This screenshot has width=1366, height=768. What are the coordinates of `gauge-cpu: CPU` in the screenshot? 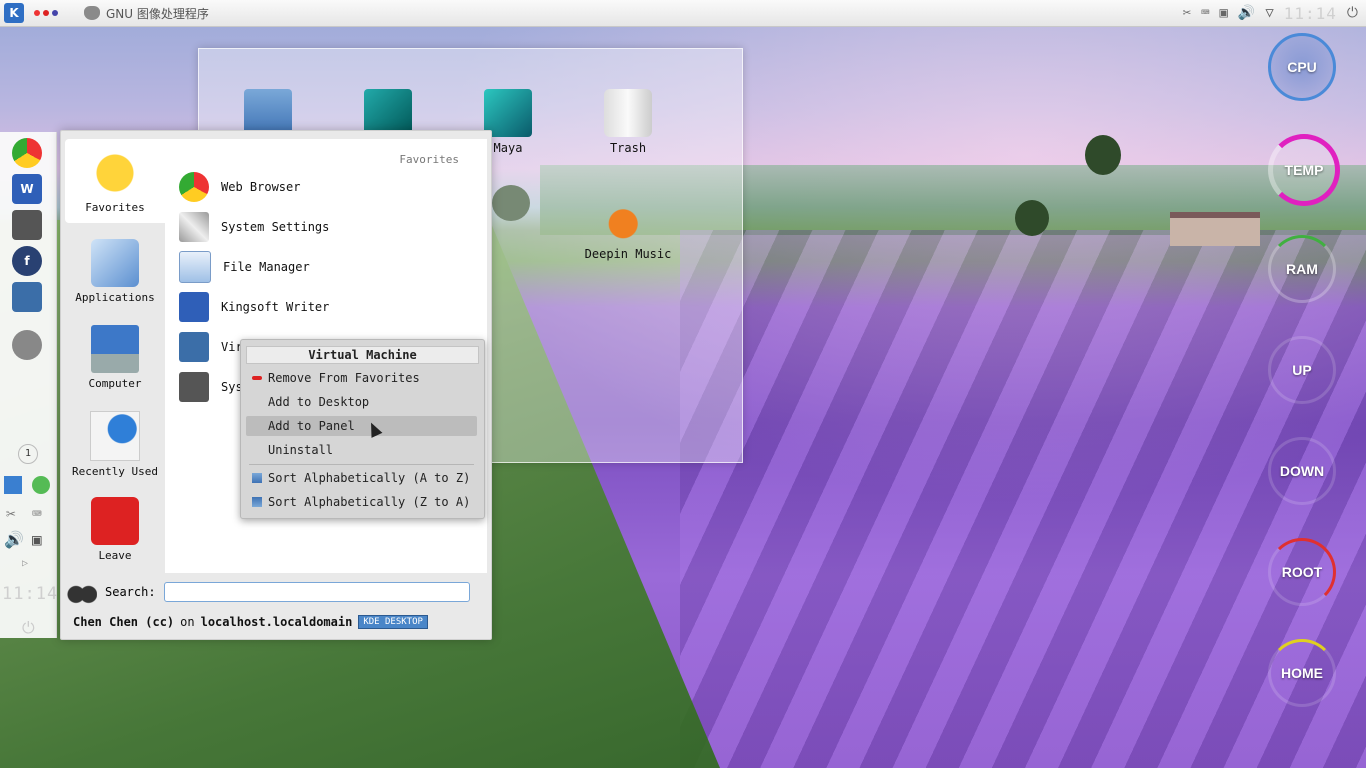 It's located at (1302, 67).